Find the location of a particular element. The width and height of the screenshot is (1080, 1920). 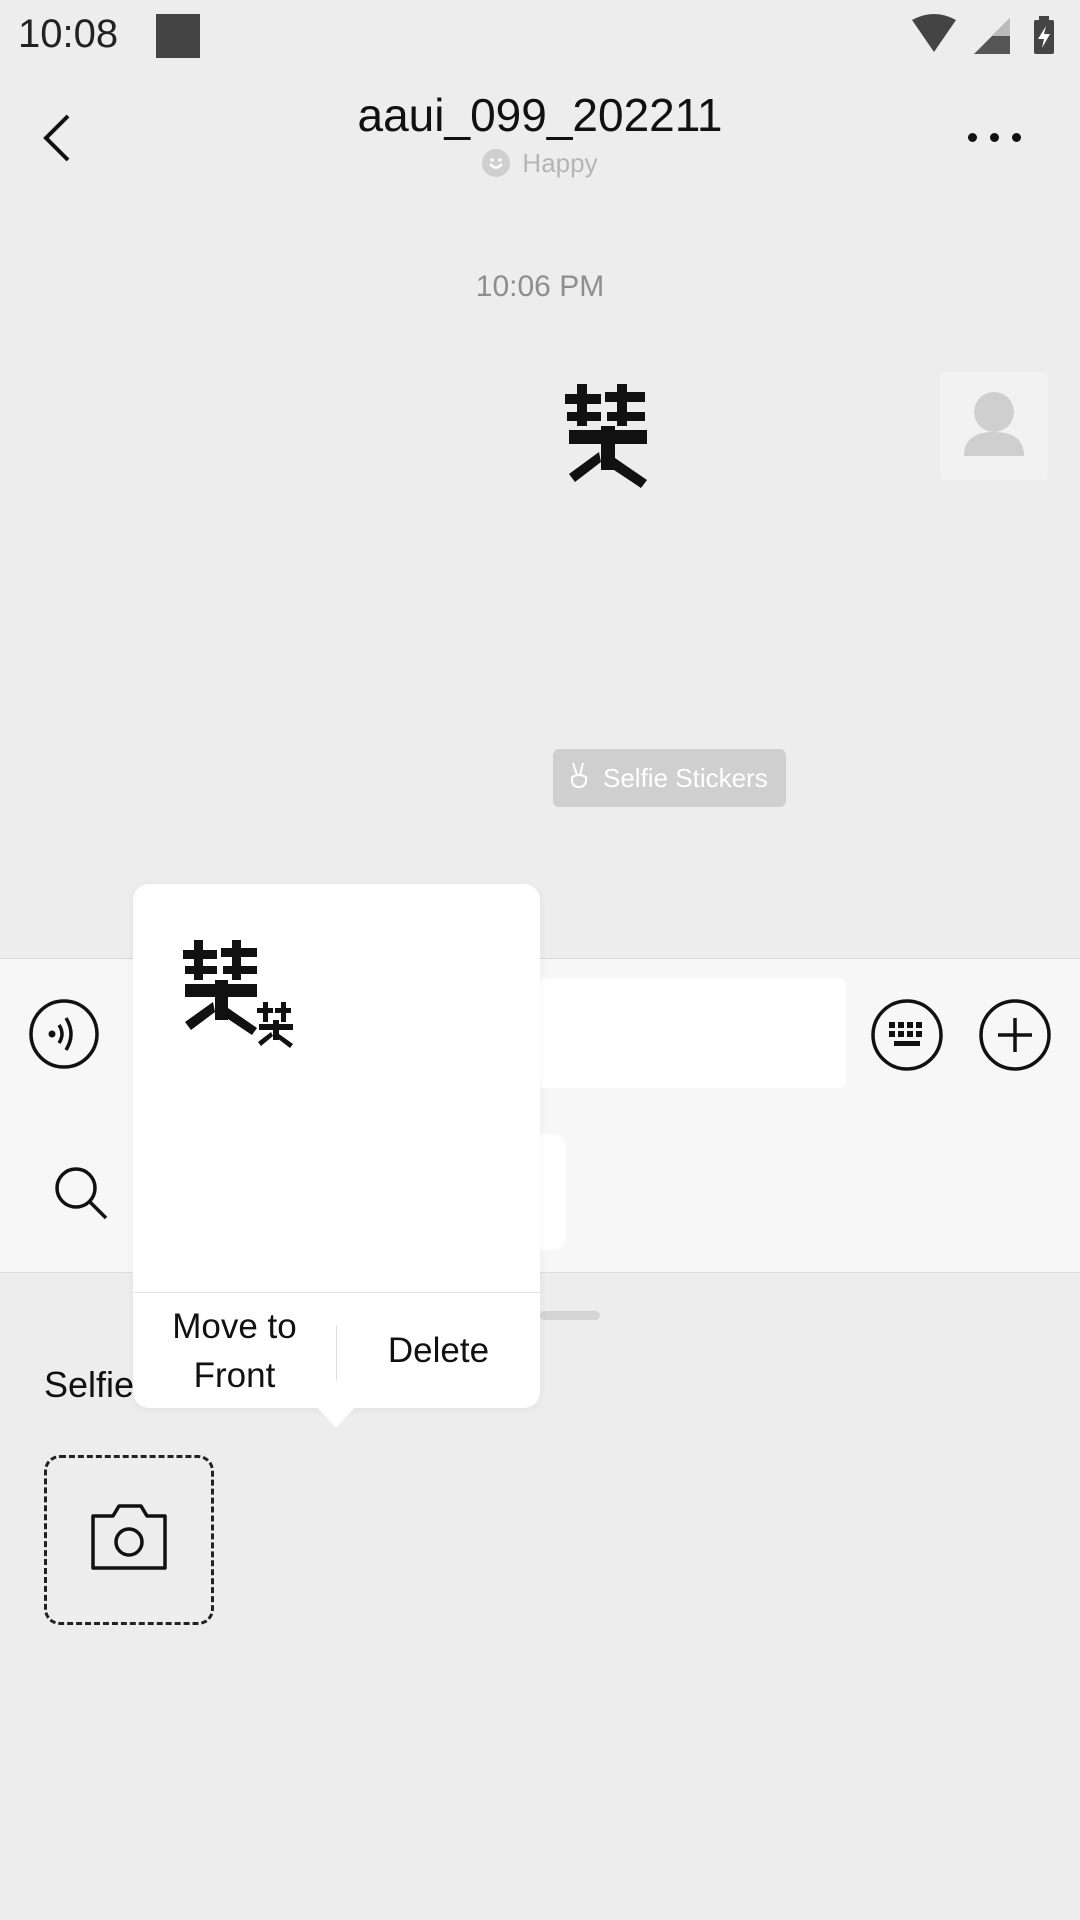

search-icon is located at coordinates (81, 1193).